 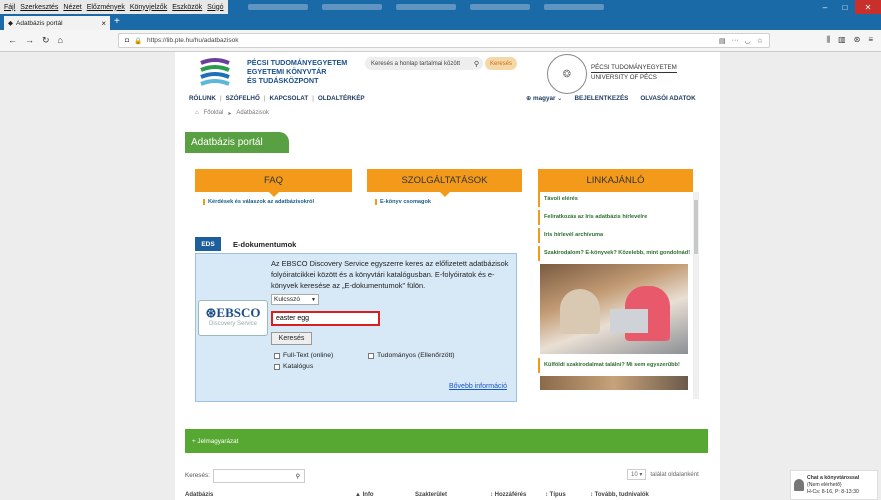 I want to click on search-field-value: Kulcsszó, so click(x=287, y=299).